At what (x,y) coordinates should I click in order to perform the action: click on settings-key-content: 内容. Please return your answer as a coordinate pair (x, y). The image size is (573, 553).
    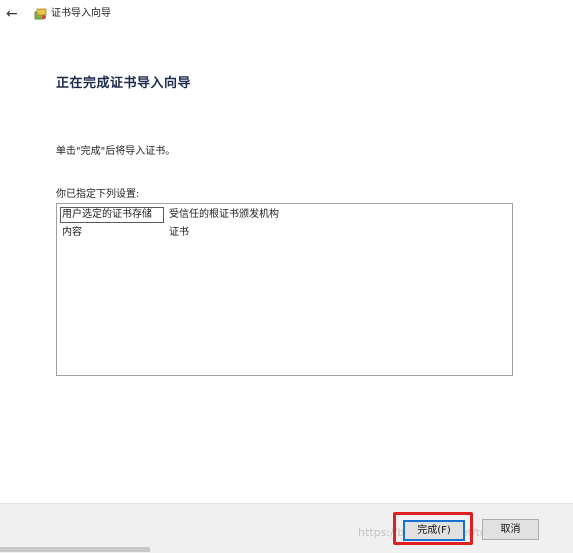
    Looking at the image, I should click on (72, 232).